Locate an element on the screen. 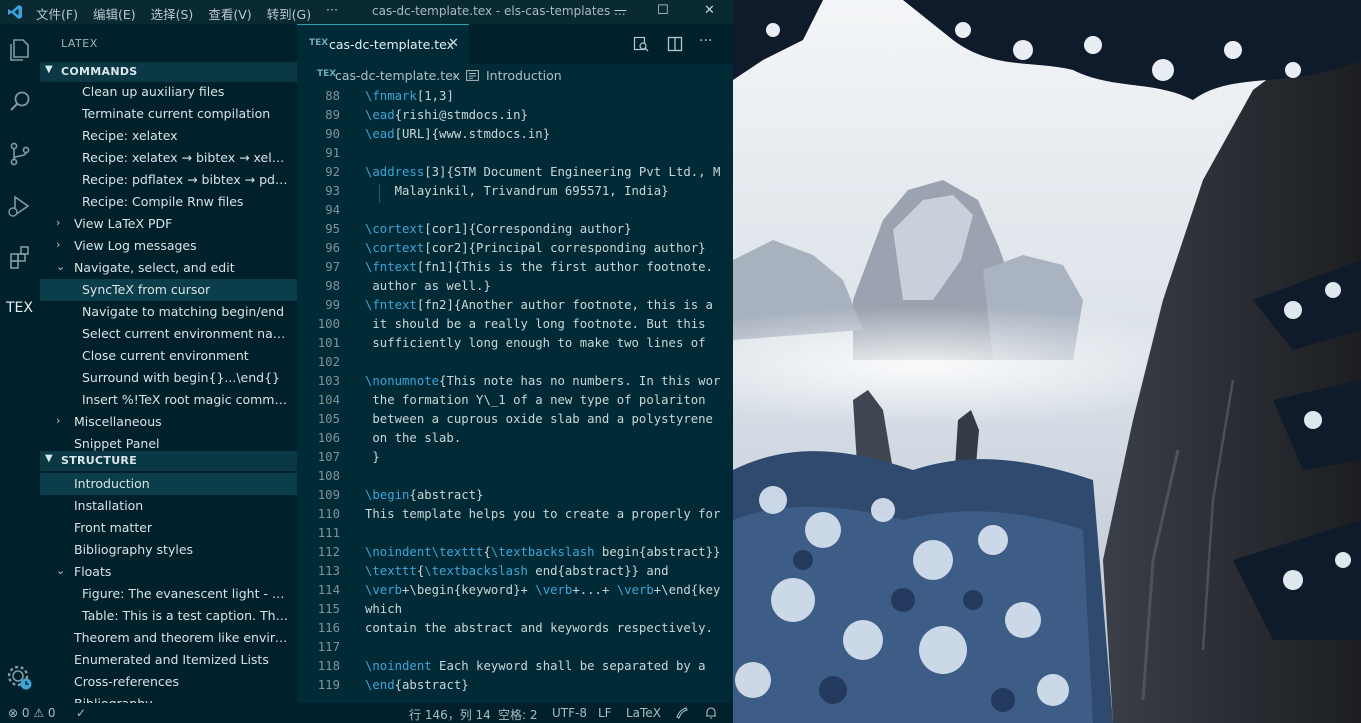 The image size is (1361, 723). sidebar-item-miscellaneous: › Miscellaneous is located at coordinates (168, 422).